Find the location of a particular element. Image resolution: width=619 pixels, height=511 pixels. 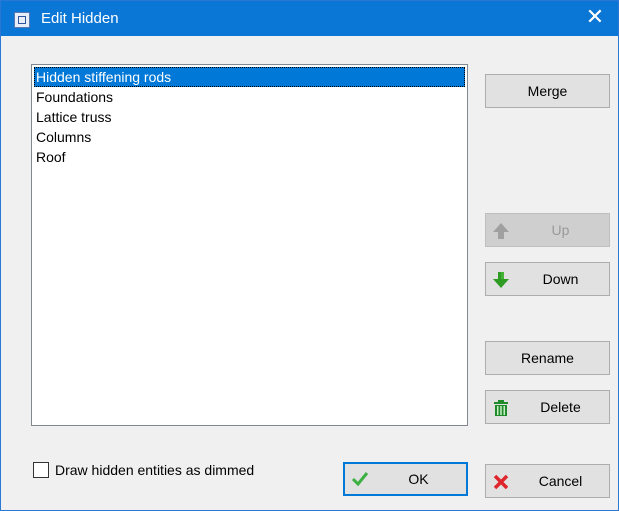

delete-button: Delete is located at coordinates (547, 407).